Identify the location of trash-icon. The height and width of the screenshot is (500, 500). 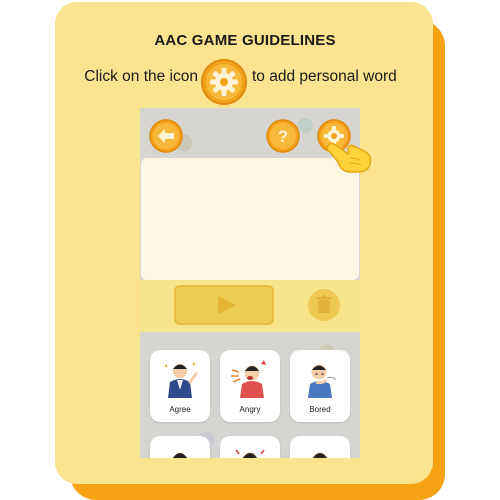
(324, 304).